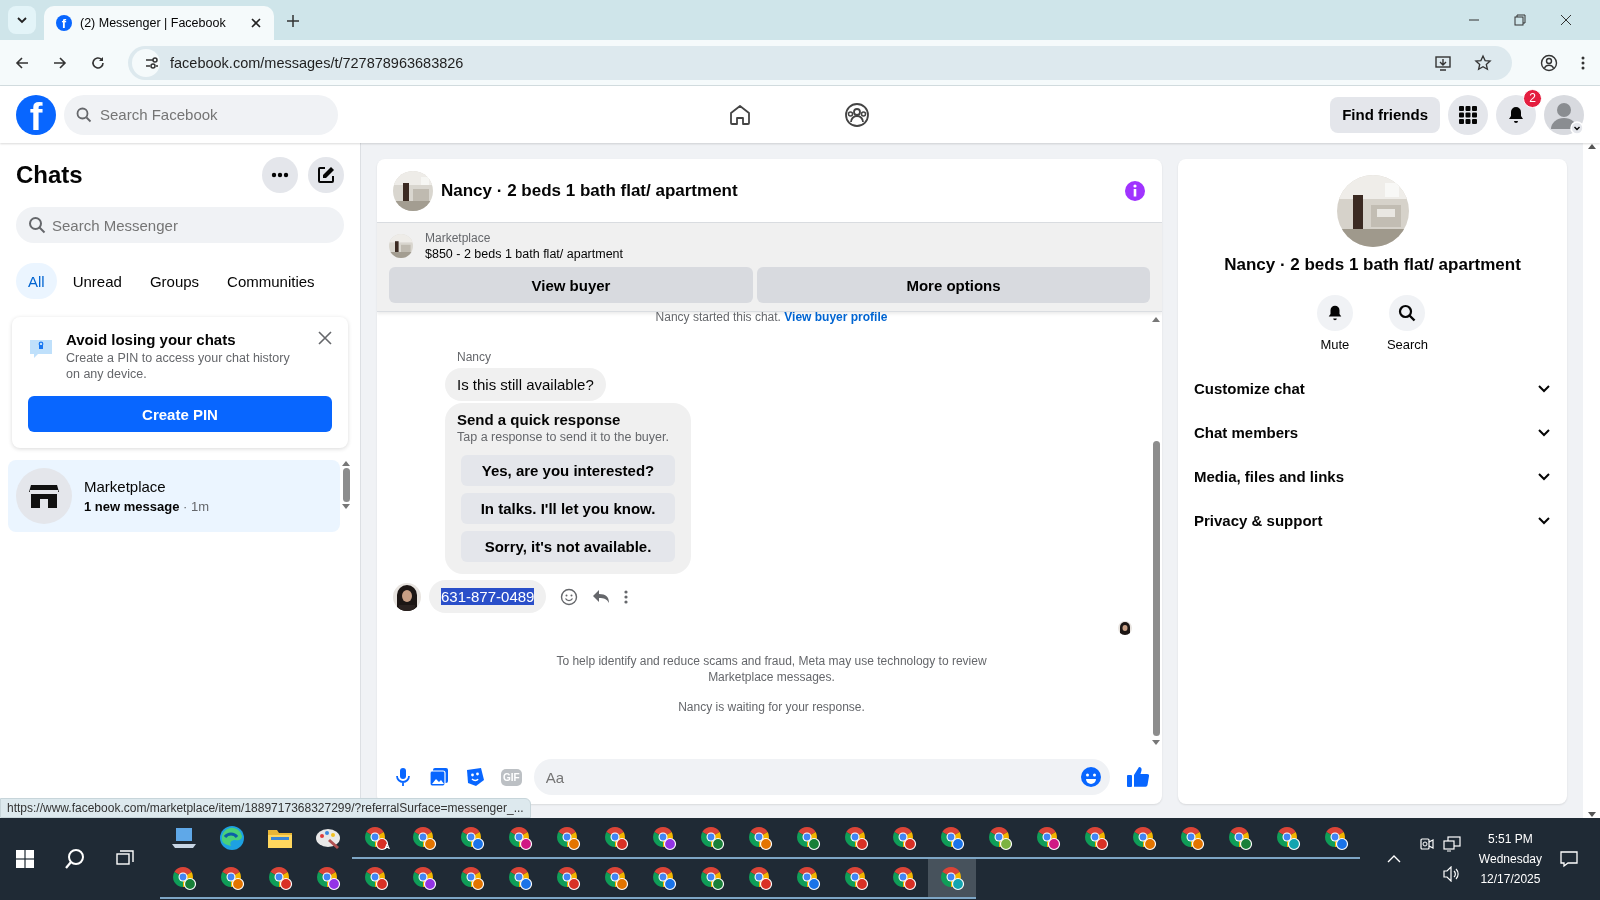 The width and height of the screenshot is (1600, 900). What do you see at coordinates (1451, 874) in the screenshot?
I see `volume-icon` at bounding box center [1451, 874].